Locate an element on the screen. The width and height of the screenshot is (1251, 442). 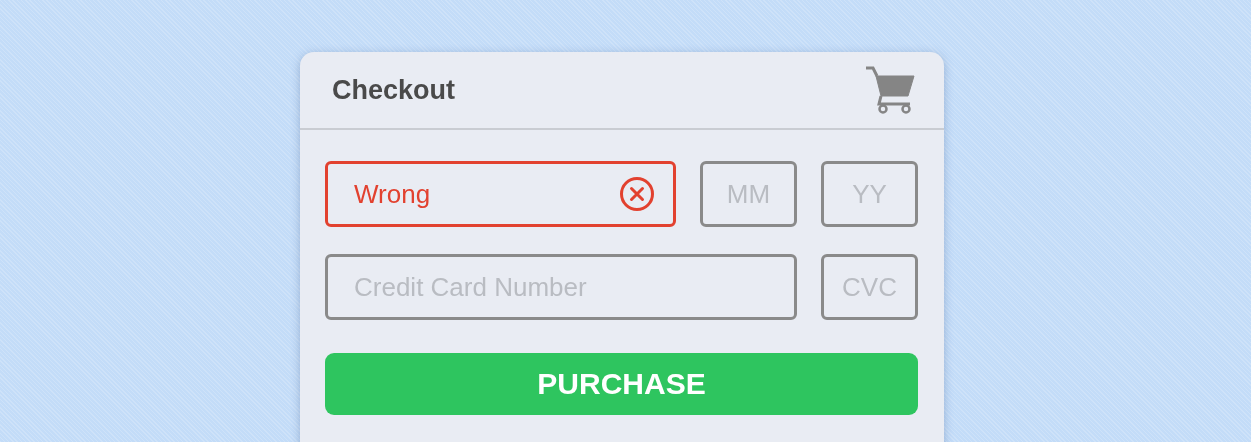
purchase-button: PURCHASE is located at coordinates (621, 384).